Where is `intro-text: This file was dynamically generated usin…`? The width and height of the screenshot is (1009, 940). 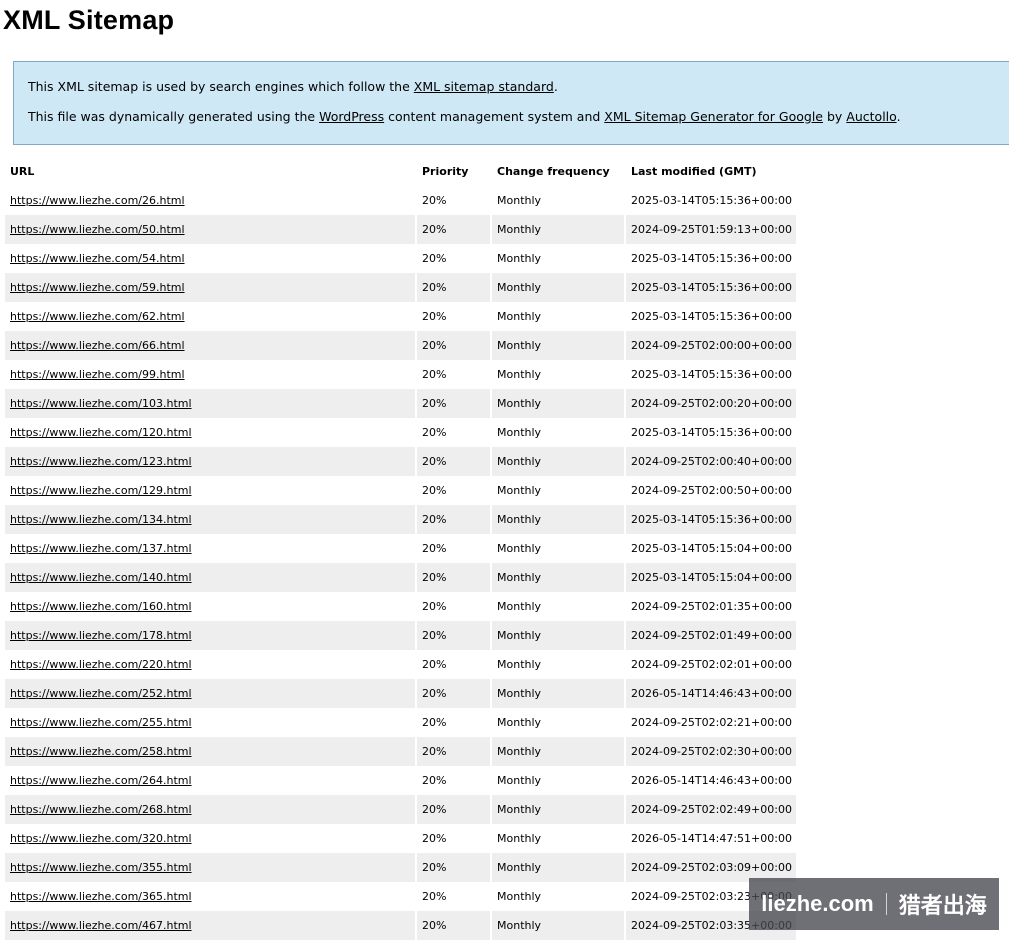 intro-text: This file was dynamically generated usin… is located at coordinates (174, 116).